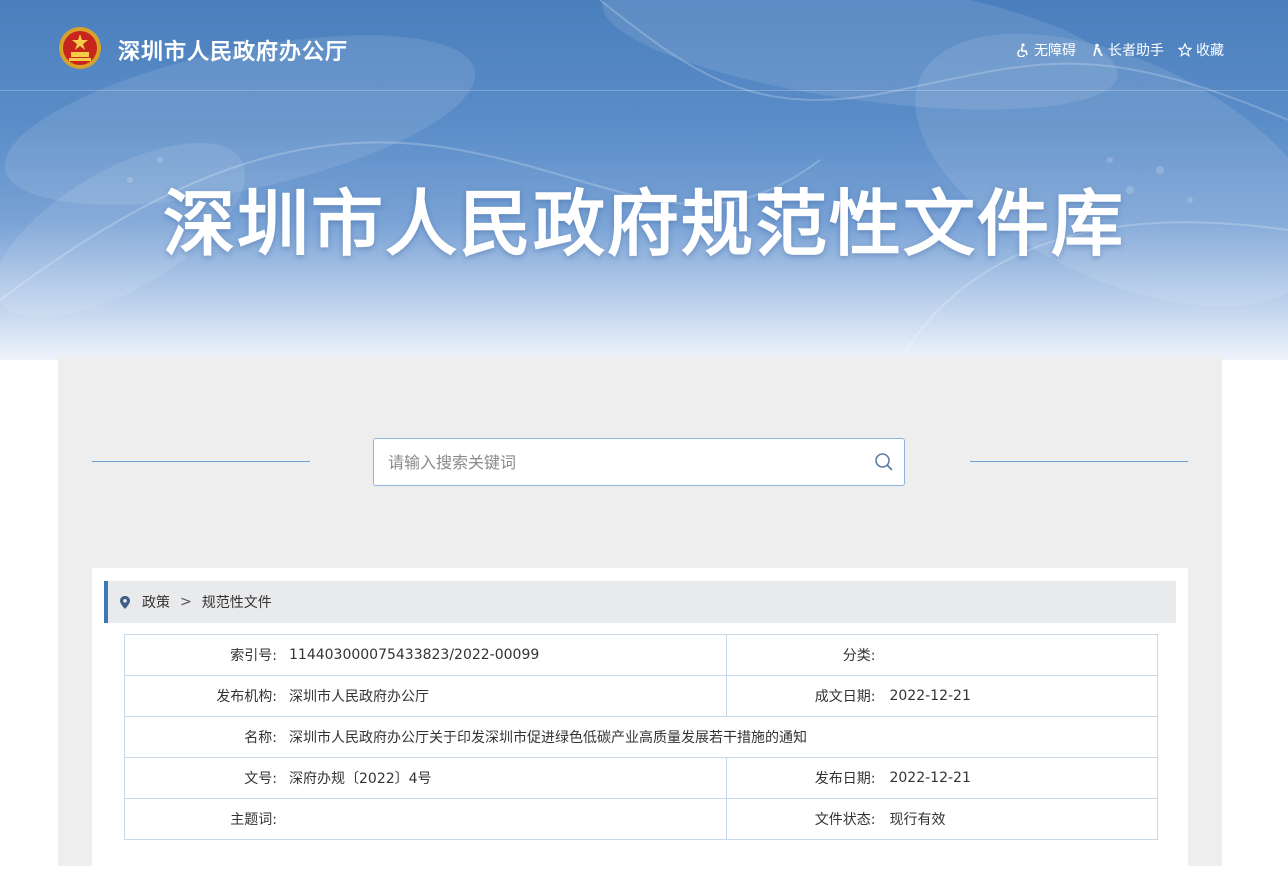 The height and width of the screenshot is (884, 1288). What do you see at coordinates (201, 461) in the screenshot?
I see `search-divider-left` at bounding box center [201, 461].